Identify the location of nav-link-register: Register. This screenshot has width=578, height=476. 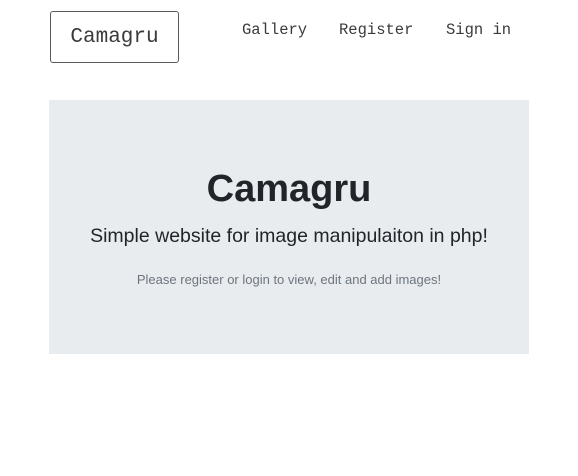
(376, 30).